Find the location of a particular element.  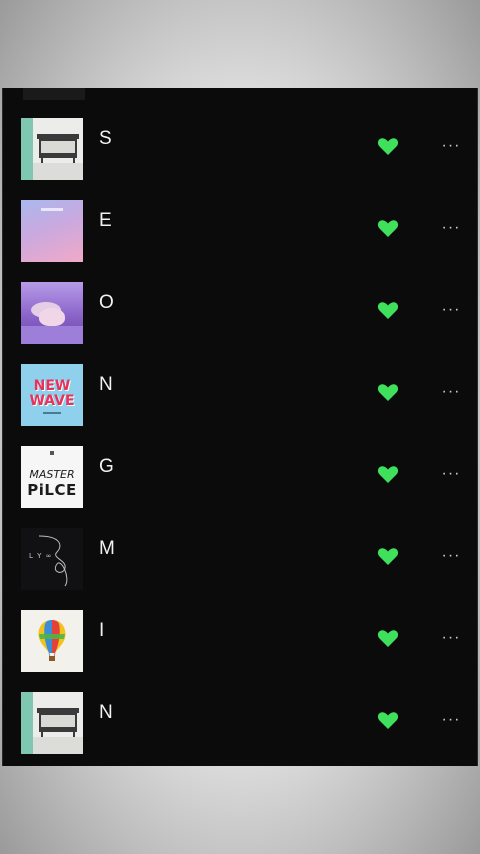

hot-air-balloon-icon is located at coordinates (52, 640).